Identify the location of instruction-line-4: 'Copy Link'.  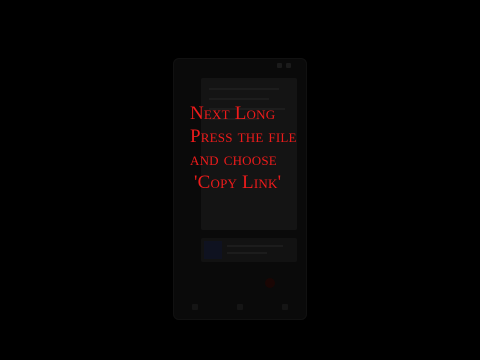
(238, 182).